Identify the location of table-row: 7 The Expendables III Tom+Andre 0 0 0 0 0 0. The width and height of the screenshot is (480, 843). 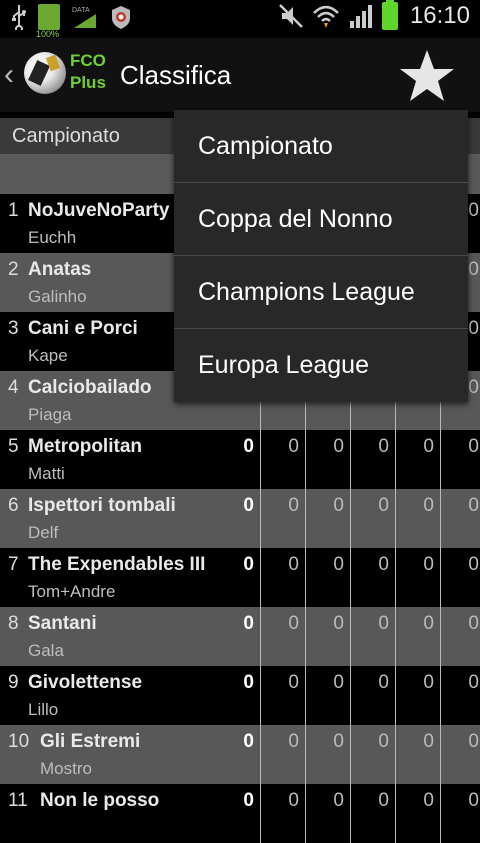
(240, 577).